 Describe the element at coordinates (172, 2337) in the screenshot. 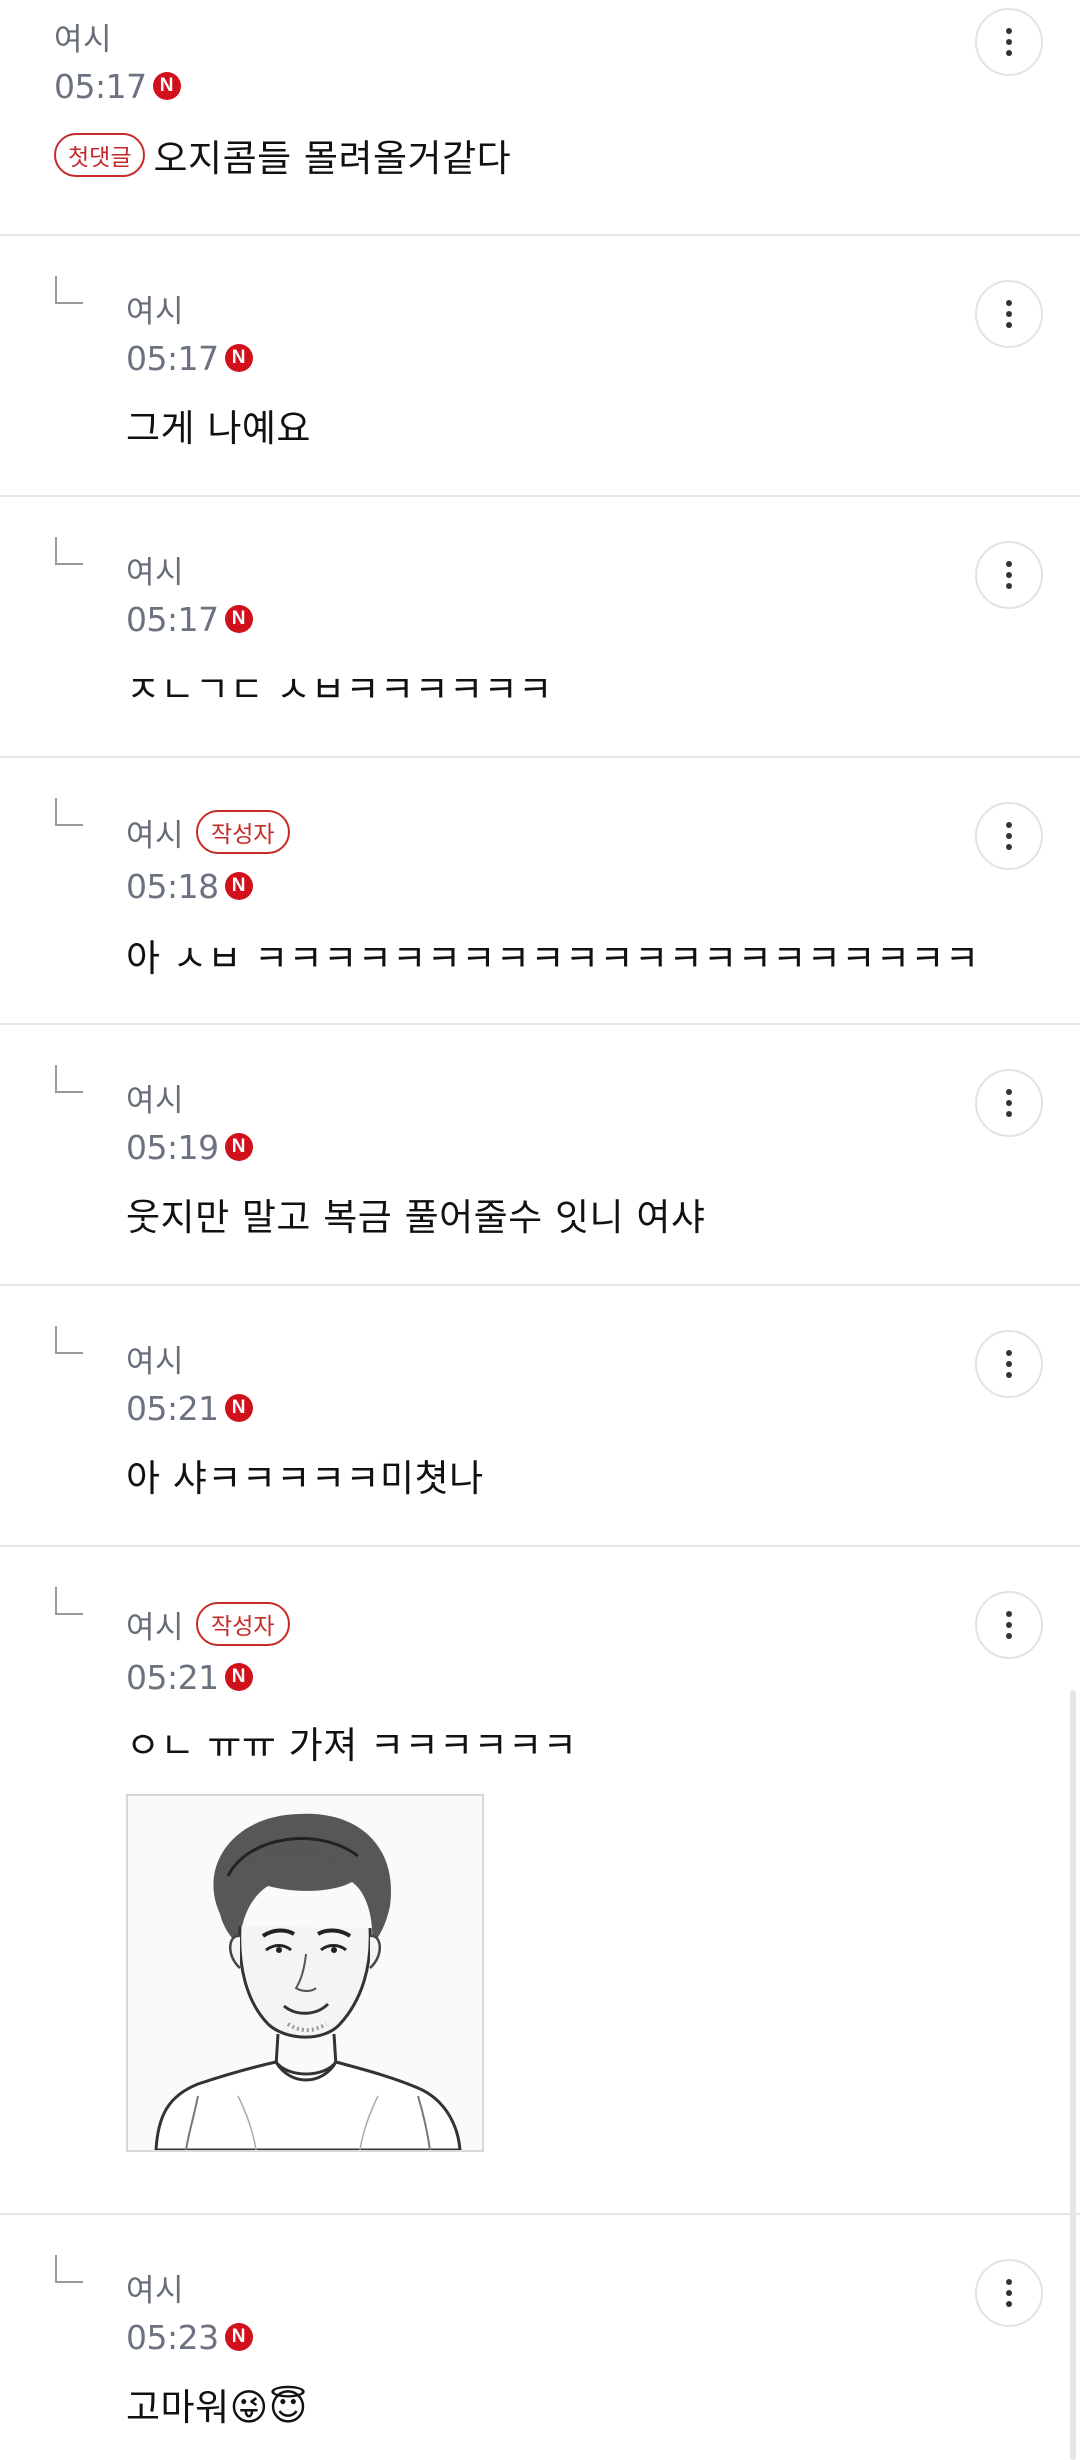

I see `comment-time: 05:23` at that location.